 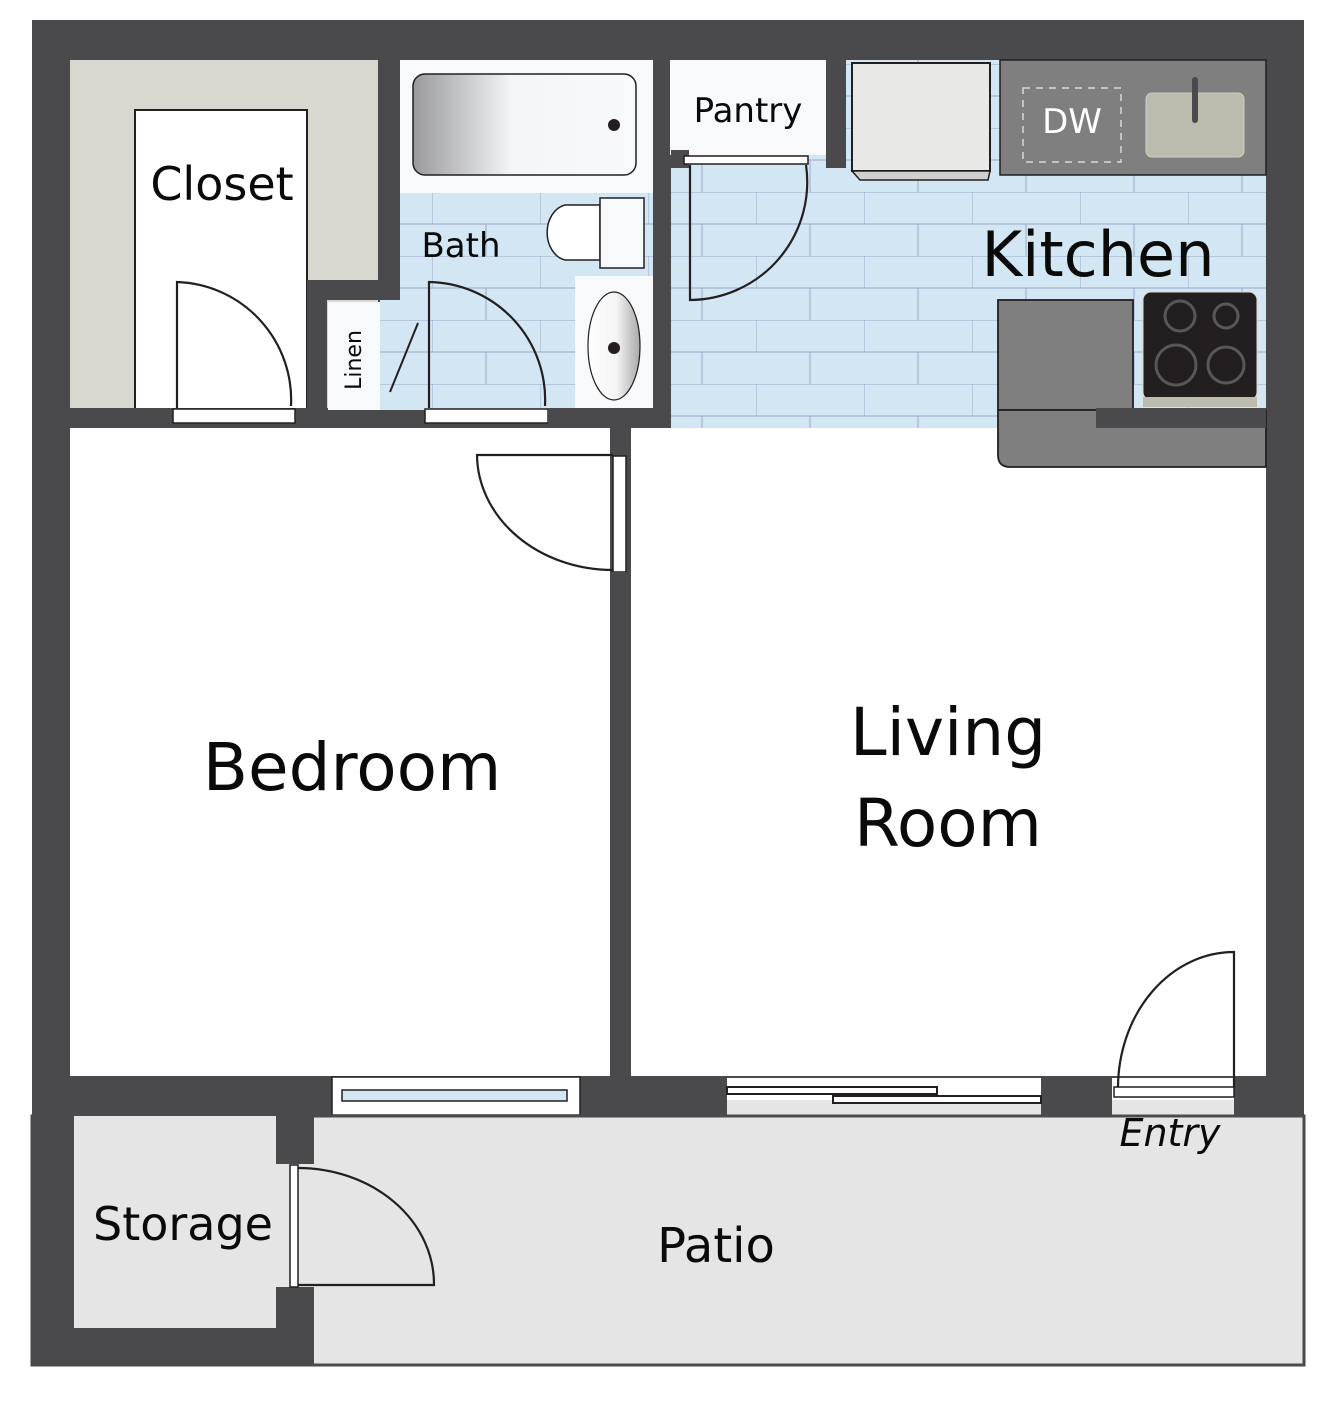 I want to click on bath-linen-opening, so click(x=391, y=355).